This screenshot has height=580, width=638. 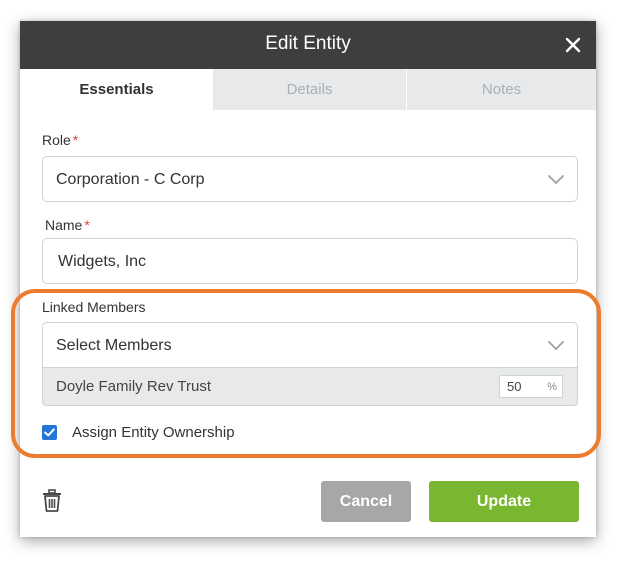 What do you see at coordinates (94, 307) in the screenshot?
I see `linked-members-label: Linked Members` at bounding box center [94, 307].